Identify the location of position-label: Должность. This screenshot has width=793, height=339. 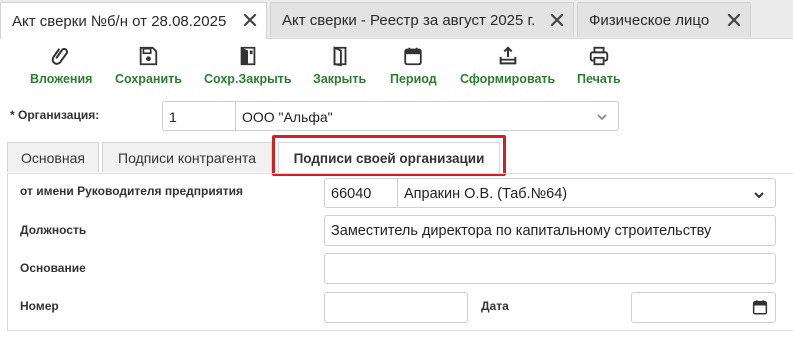
(53, 230).